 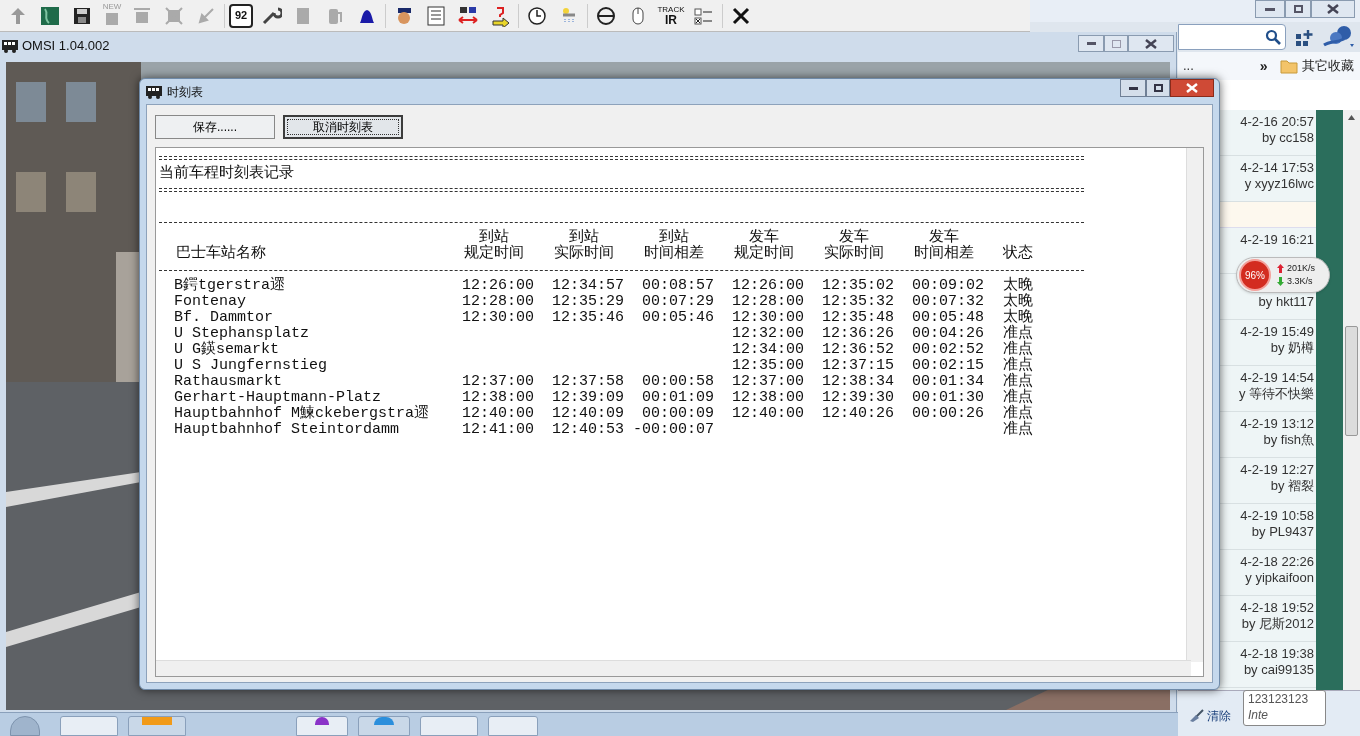 What do you see at coordinates (857, 318) in the screenshot?
I see `time-cell-text: 12:35:48` at bounding box center [857, 318].